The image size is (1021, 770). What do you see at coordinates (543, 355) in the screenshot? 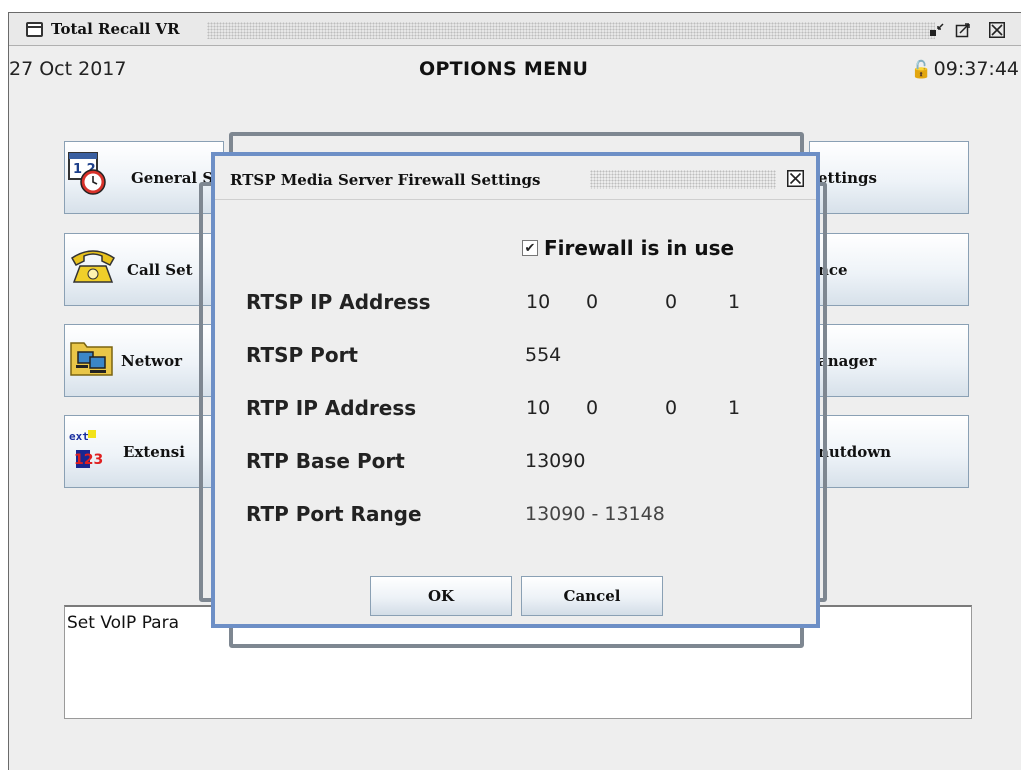
I see `rtsp-port-field: 554` at bounding box center [543, 355].